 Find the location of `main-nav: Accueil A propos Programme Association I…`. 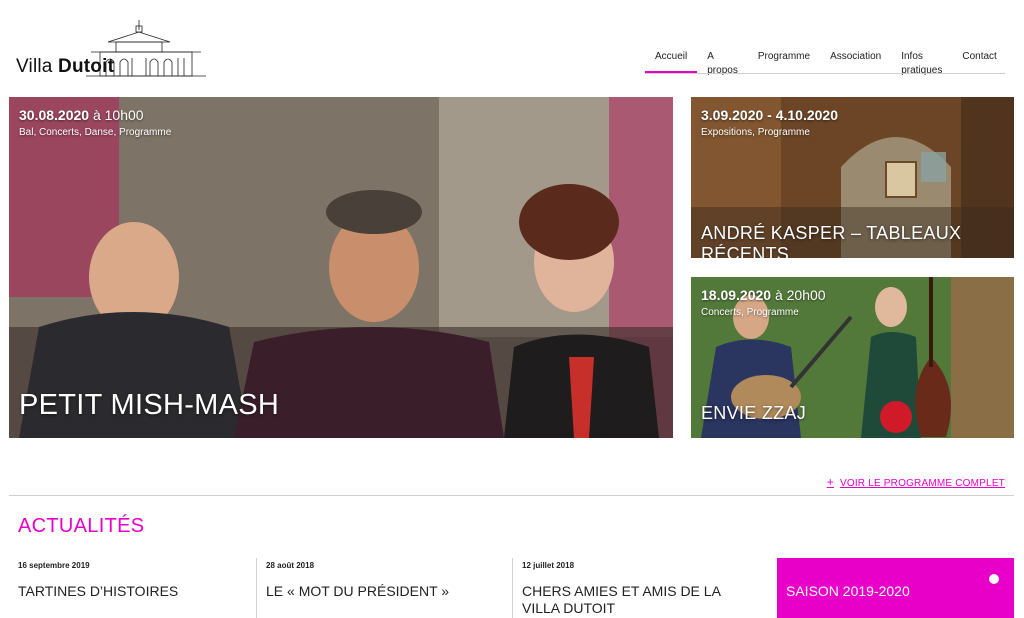

main-nav: Accueil A propos Programme Association I… is located at coordinates (825, 63).